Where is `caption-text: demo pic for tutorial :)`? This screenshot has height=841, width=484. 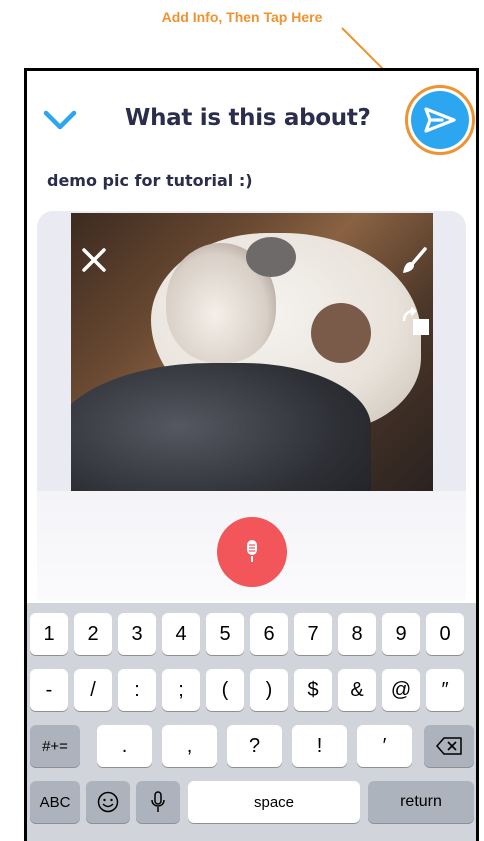 caption-text: demo pic for tutorial :) is located at coordinates (150, 180).